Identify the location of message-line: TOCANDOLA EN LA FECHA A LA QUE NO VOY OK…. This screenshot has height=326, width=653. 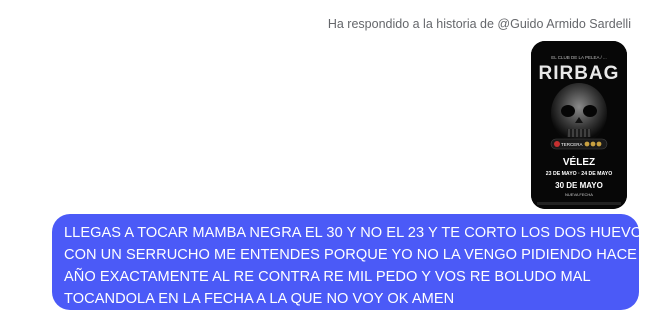
(259, 299).